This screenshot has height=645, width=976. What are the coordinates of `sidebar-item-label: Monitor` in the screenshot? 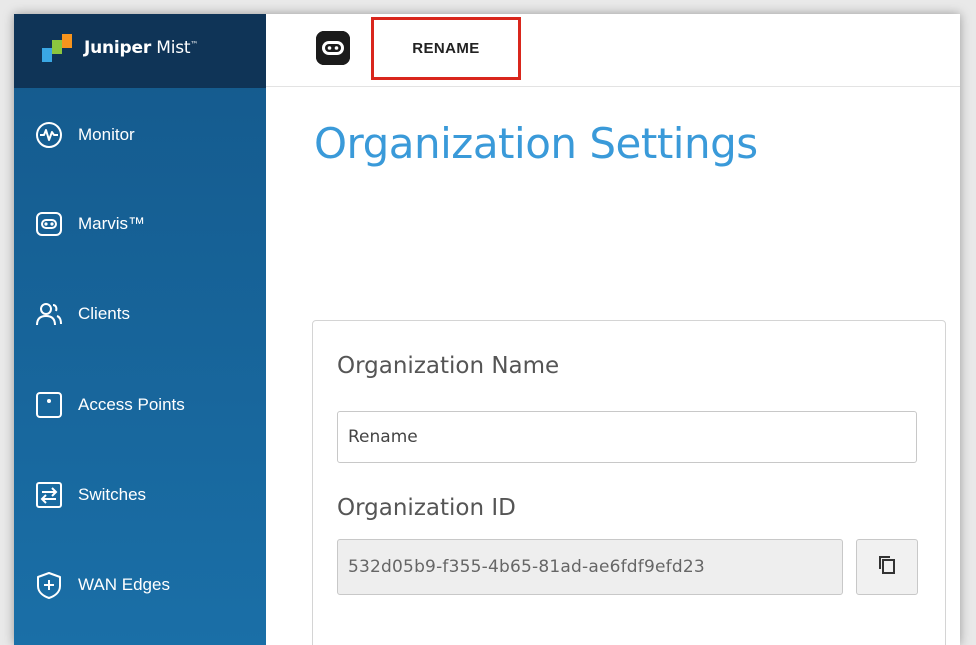 It's located at (106, 134).